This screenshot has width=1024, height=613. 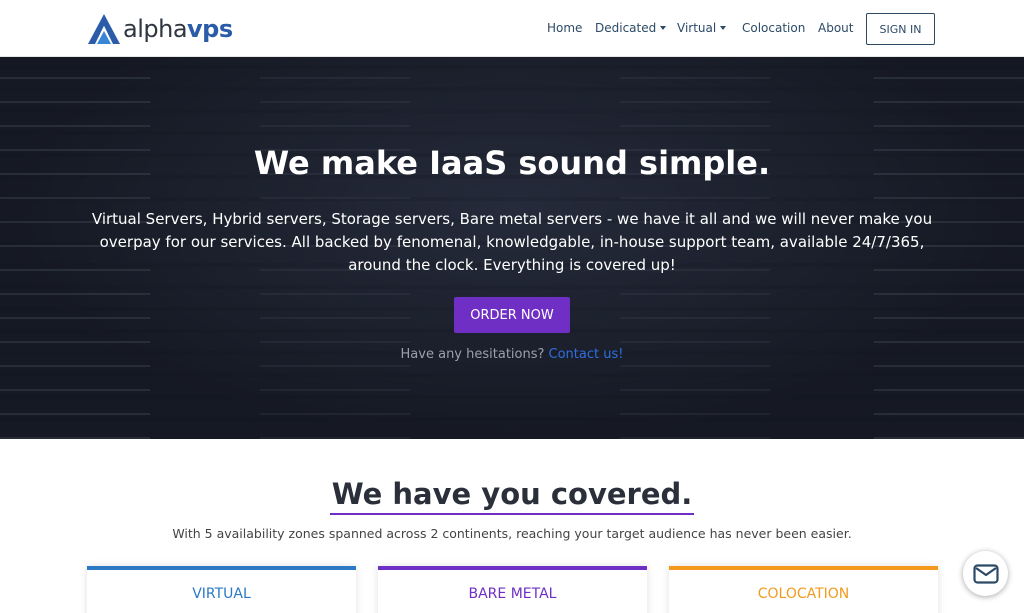 I want to click on nav-colocation: Colocation, so click(x=773, y=28).